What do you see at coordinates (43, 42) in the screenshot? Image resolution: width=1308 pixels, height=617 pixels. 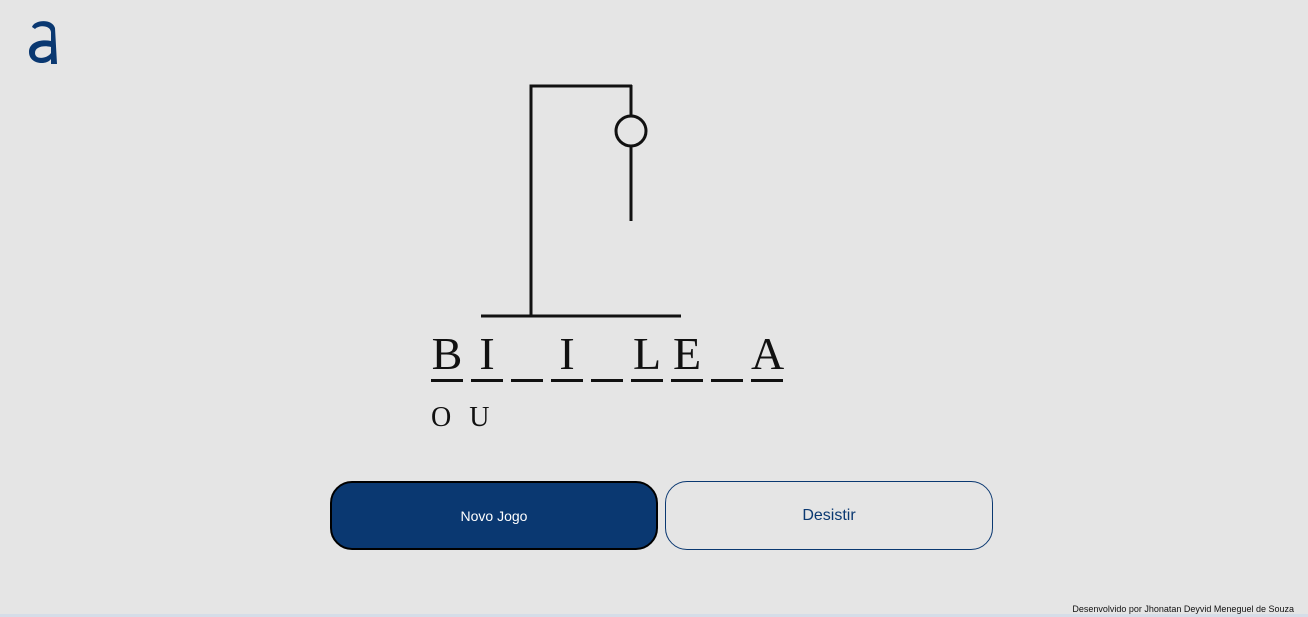 I see `alura-logo-icon` at bounding box center [43, 42].